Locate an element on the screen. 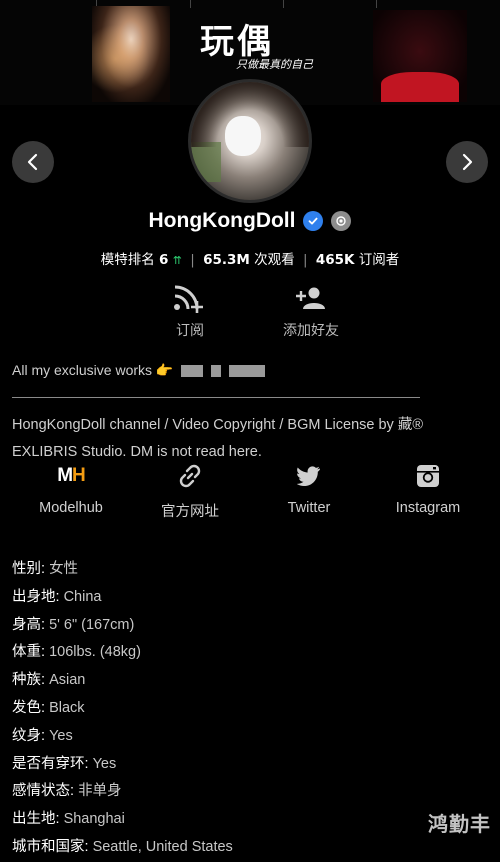 Image resolution: width=500 pixels, height=862 pixels. award-icon is located at coordinates (341, 221).